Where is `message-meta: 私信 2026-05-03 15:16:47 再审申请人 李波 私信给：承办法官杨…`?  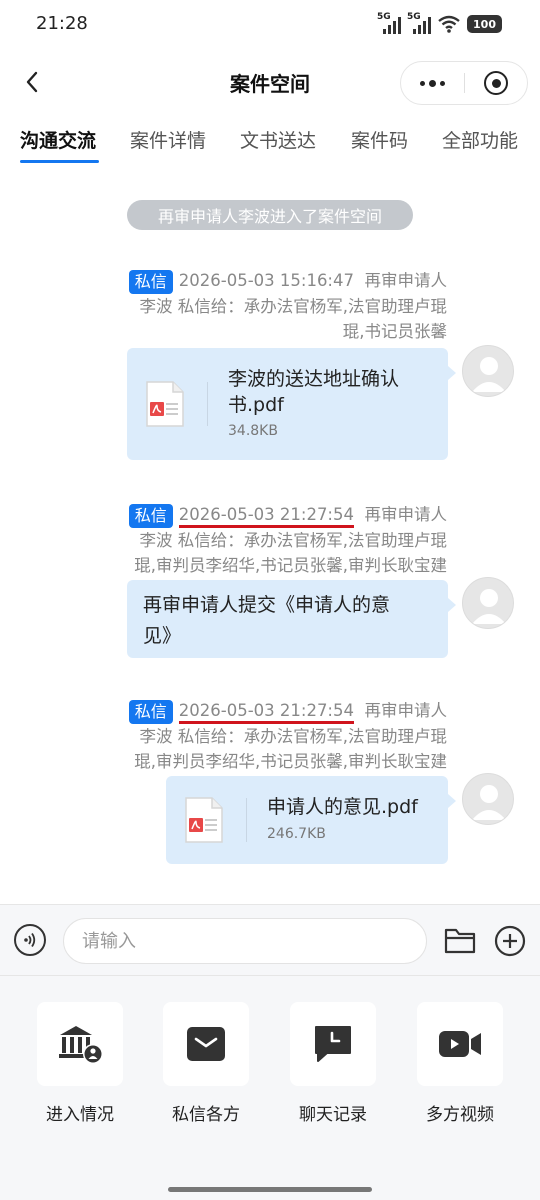
message-meta: 私信 2026-05-03 15:16:47 再审申请人 李波 私信给：承办法官杨… is located at coordinates (288, 306).